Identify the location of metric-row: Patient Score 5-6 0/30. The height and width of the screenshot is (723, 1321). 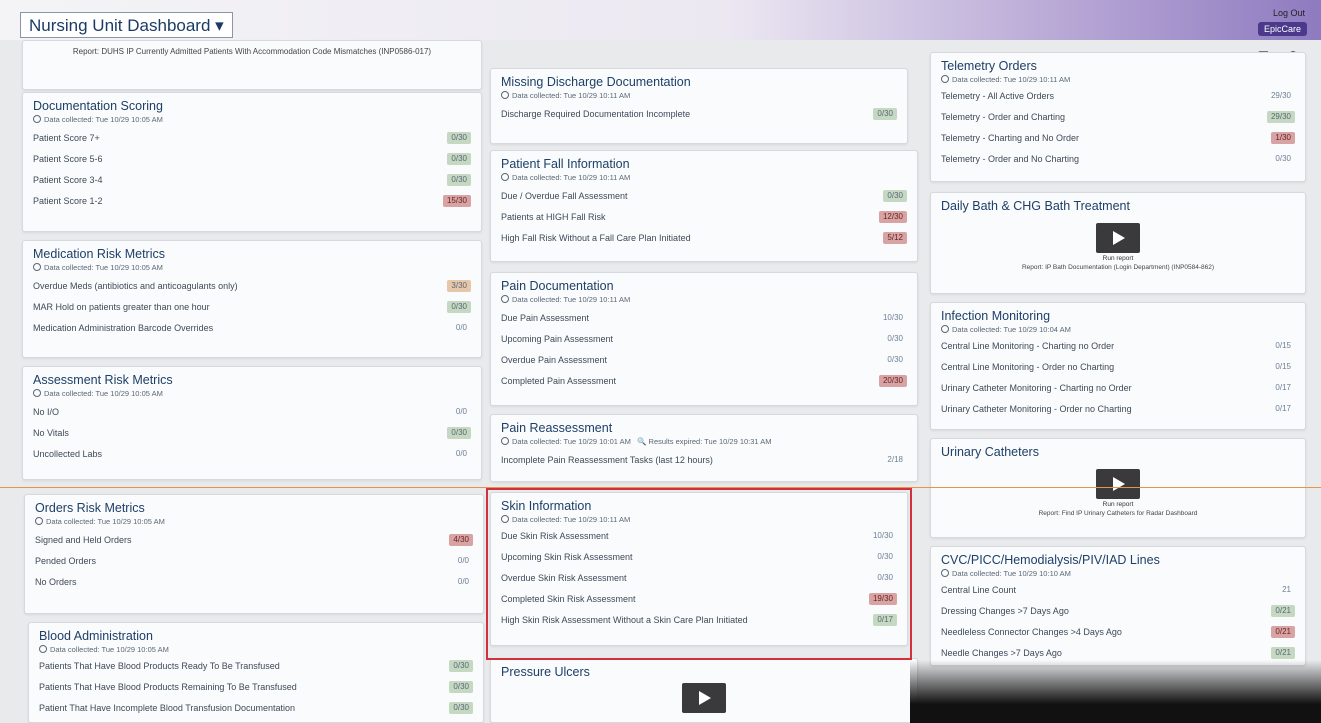
(252, 159).